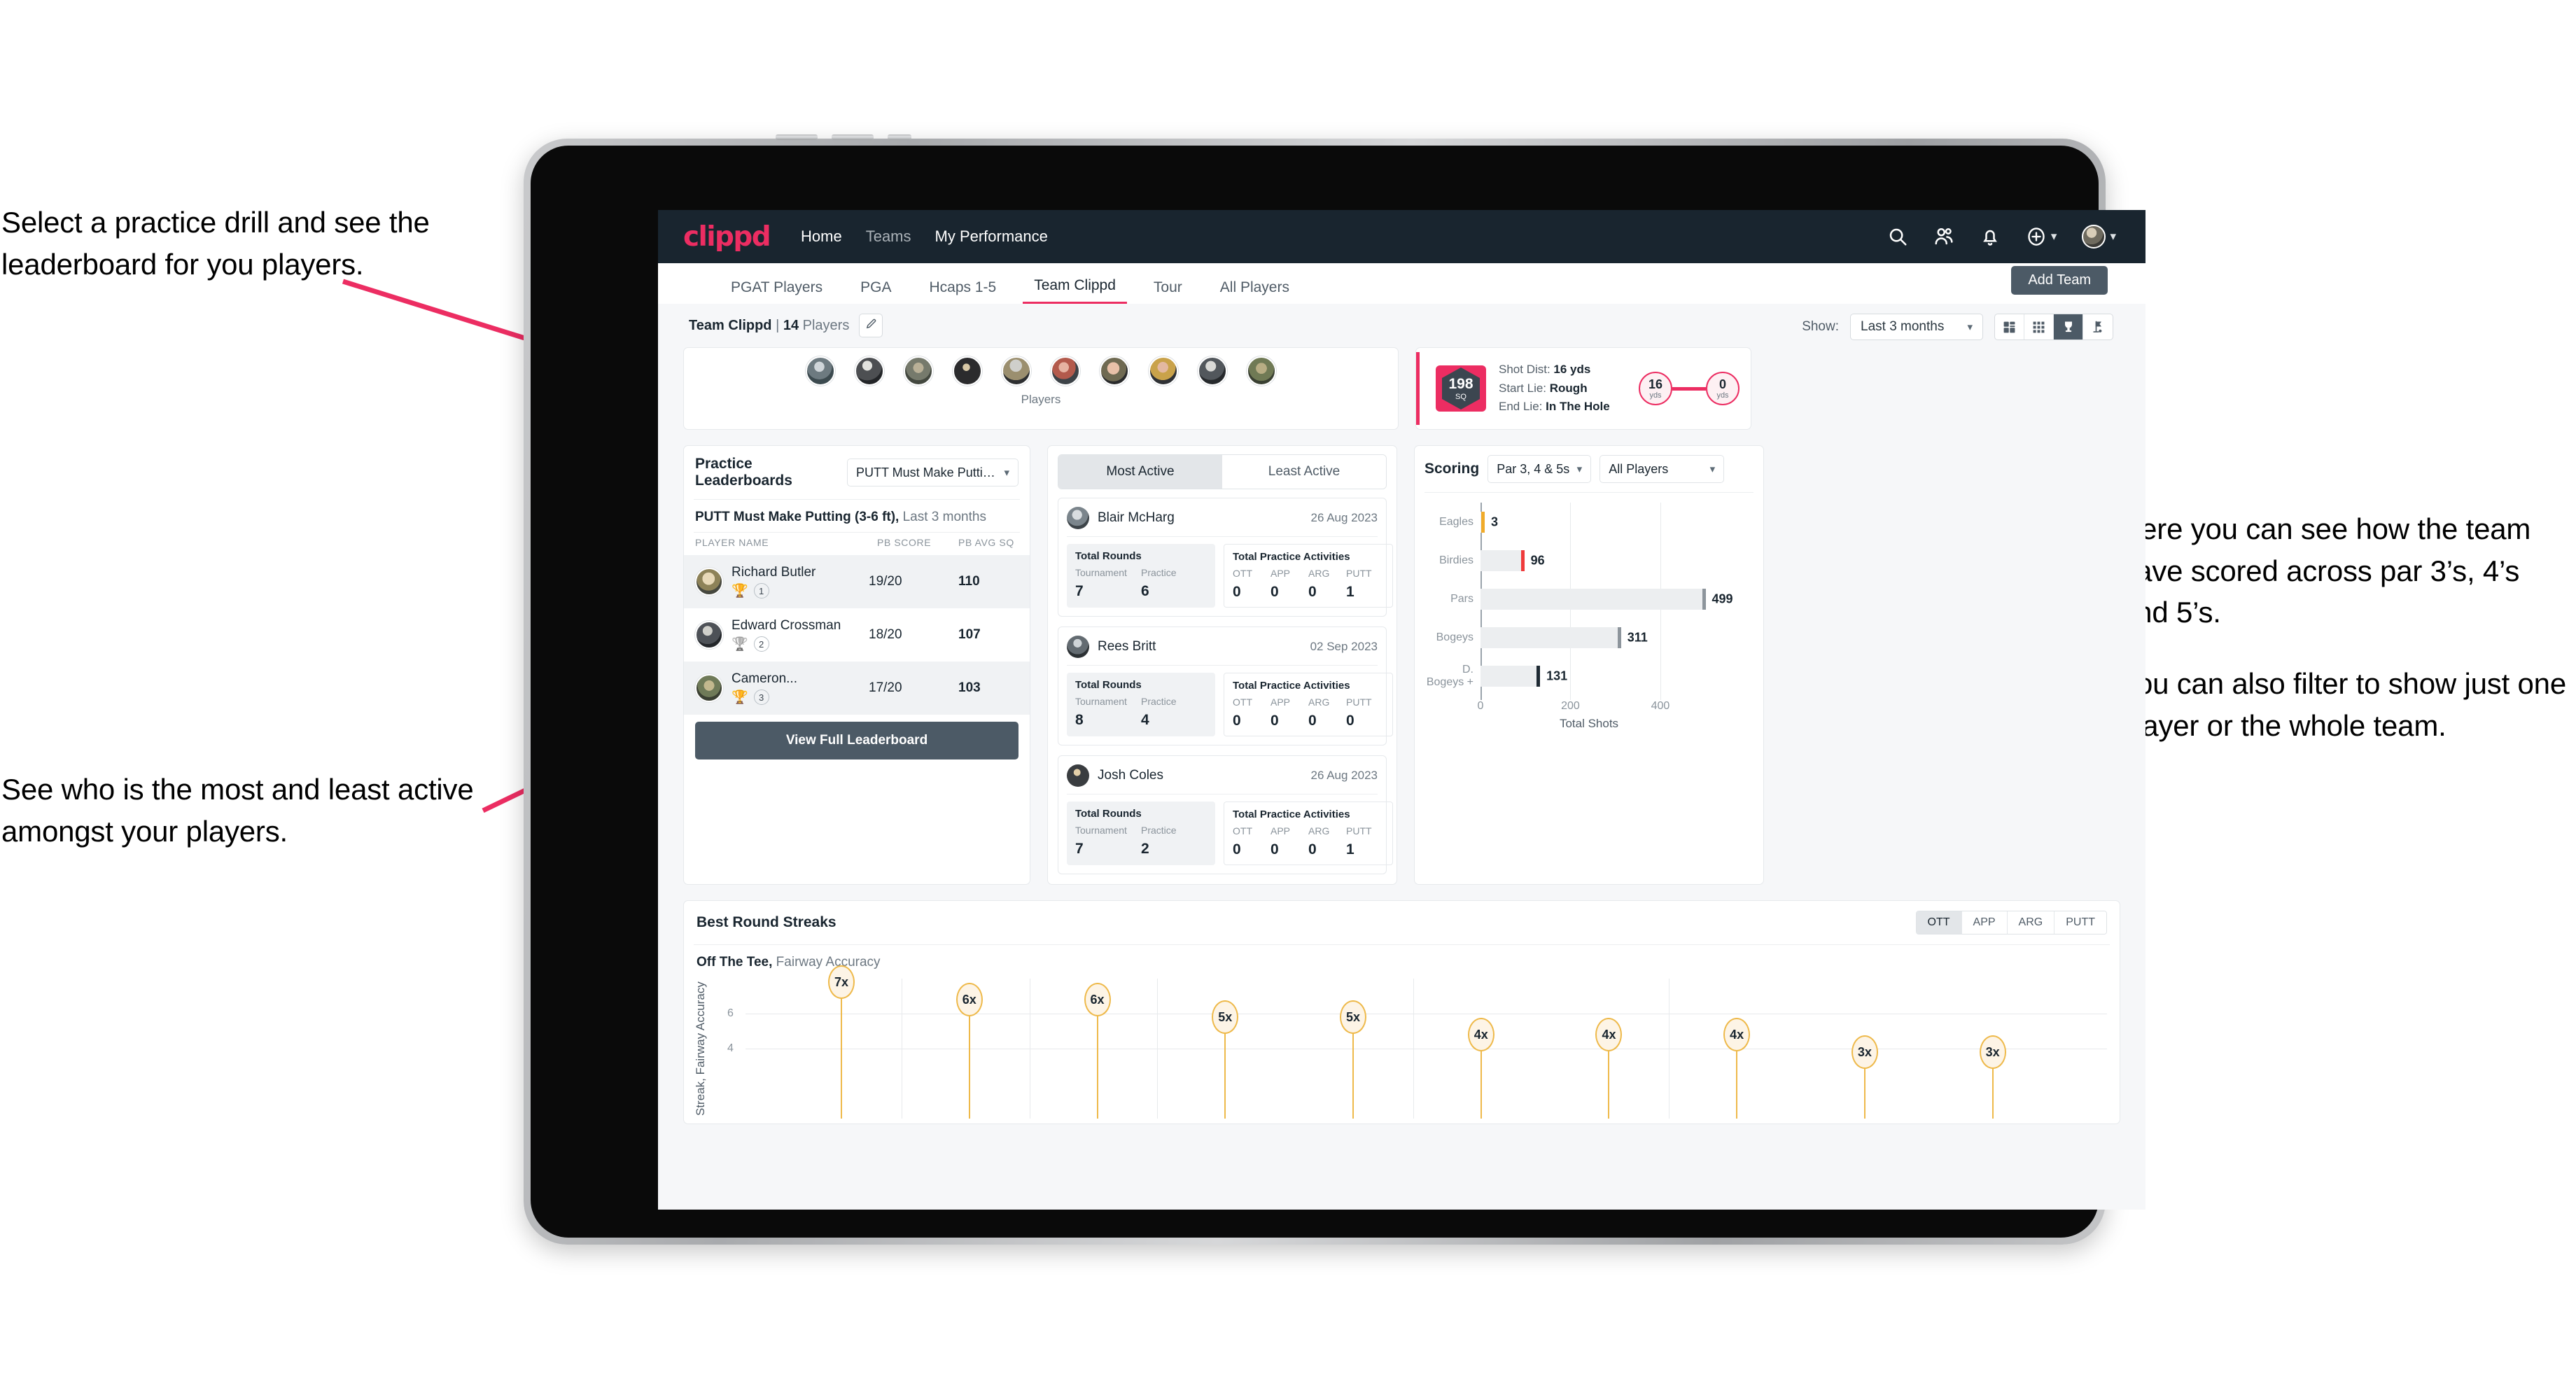 The width and height of the screenshot is (2576, 1386). What do you see at coordinates (871, 325) in the screenshot?
I see `edit-team-button` at bounding box center [871, 325].